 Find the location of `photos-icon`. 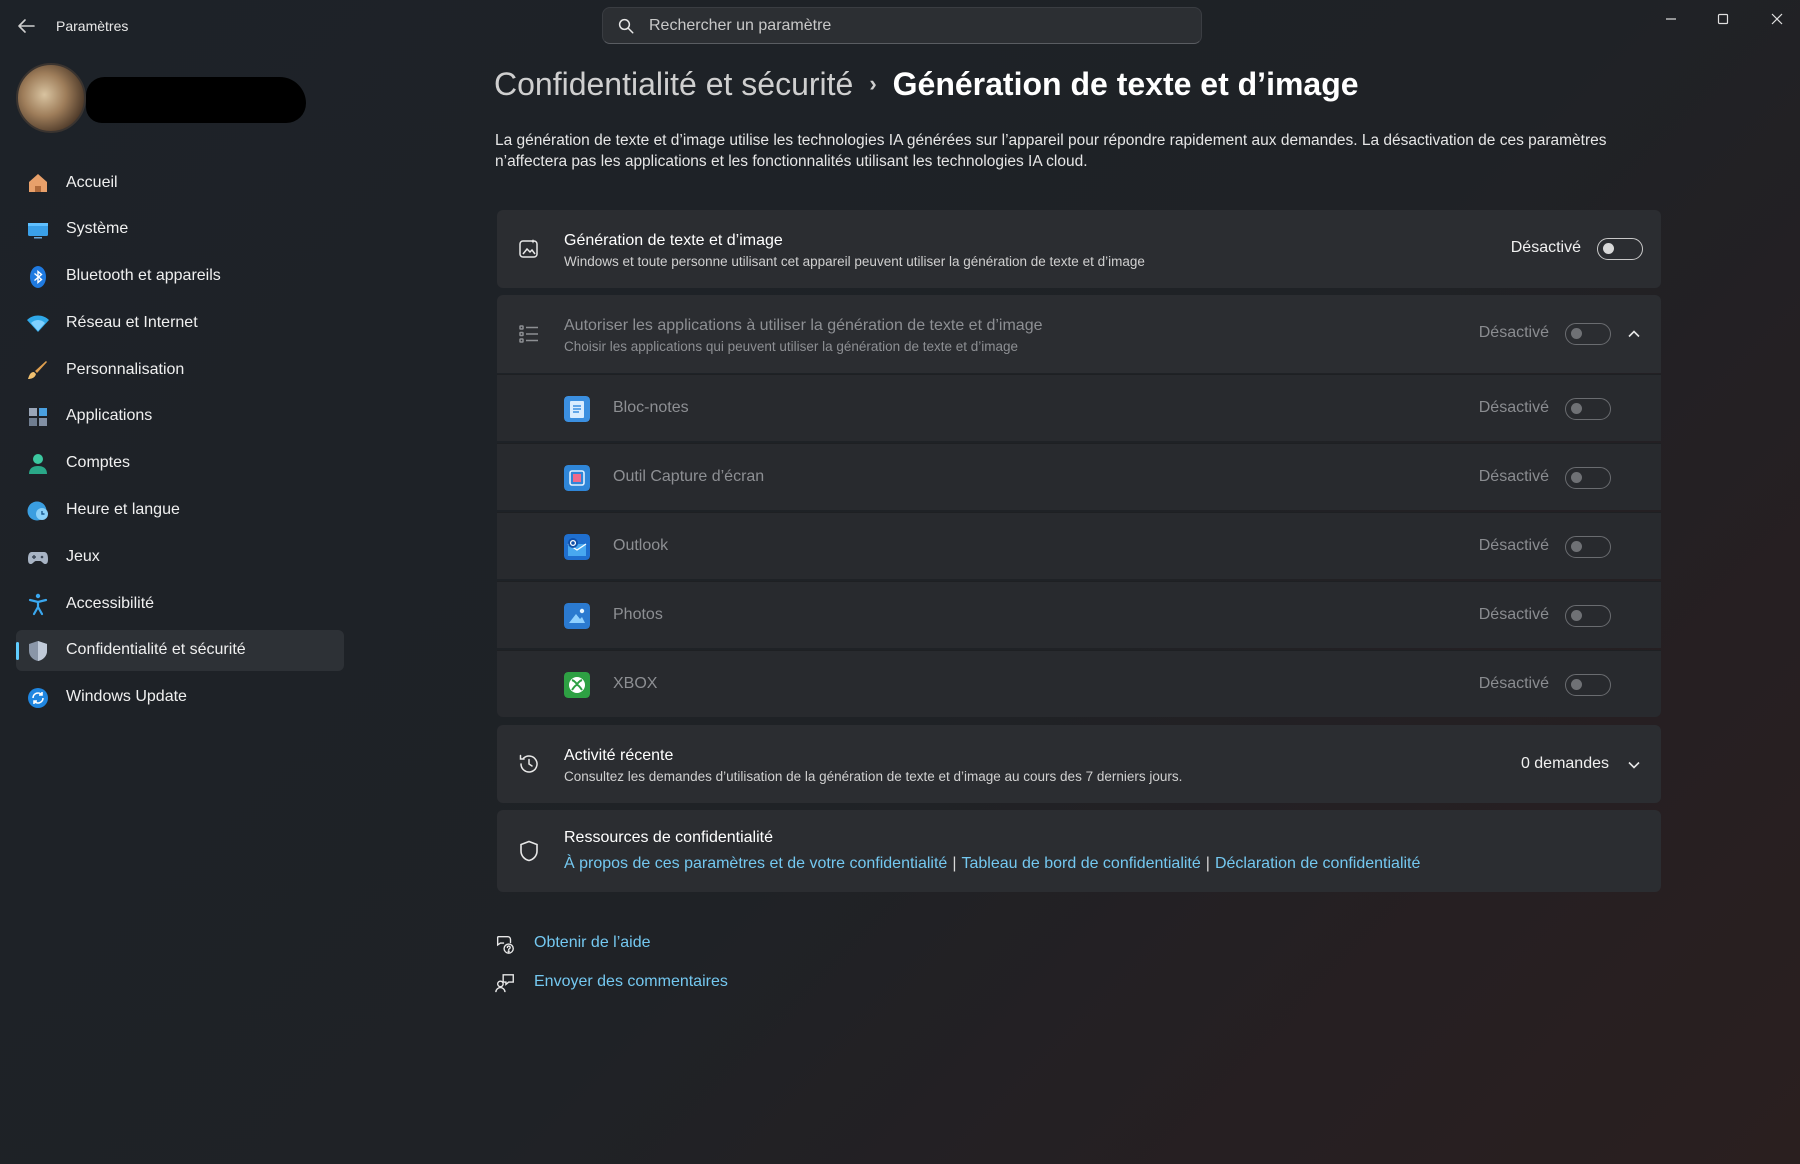

photos-icon is located at coordinates (577, 616).